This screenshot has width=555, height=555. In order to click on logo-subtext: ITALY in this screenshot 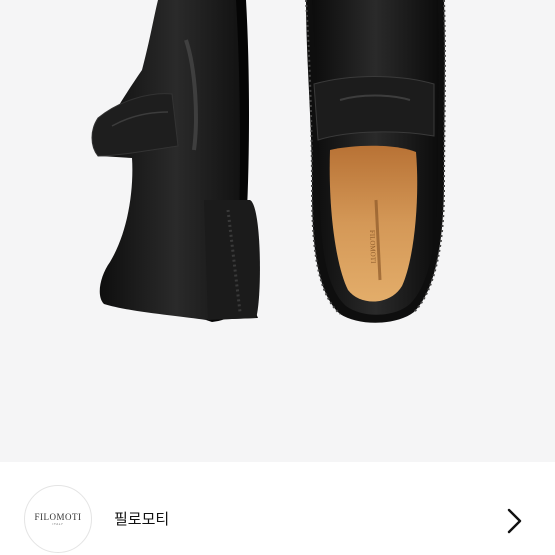, I will do `click(58, 523)`.